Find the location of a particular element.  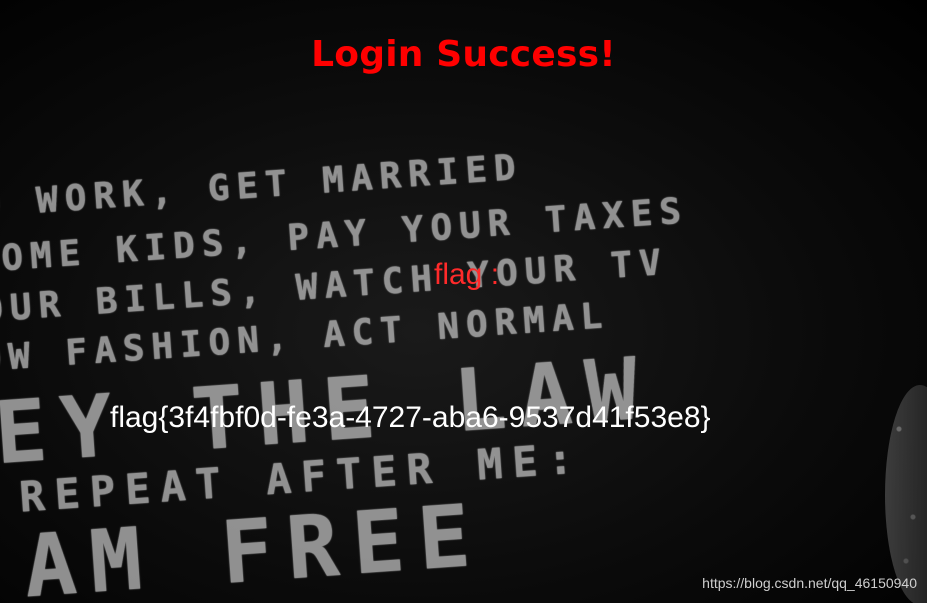

login-success-title: Login Success! is located at coordinates (463, 54).